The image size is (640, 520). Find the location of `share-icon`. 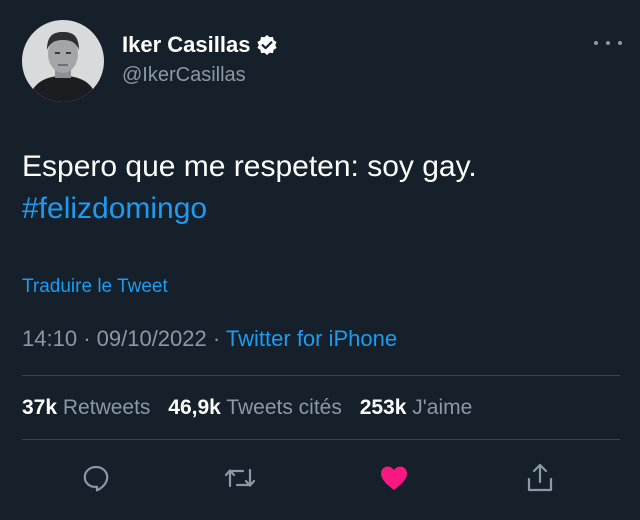

share-icon is located at coordinates (540, 477).